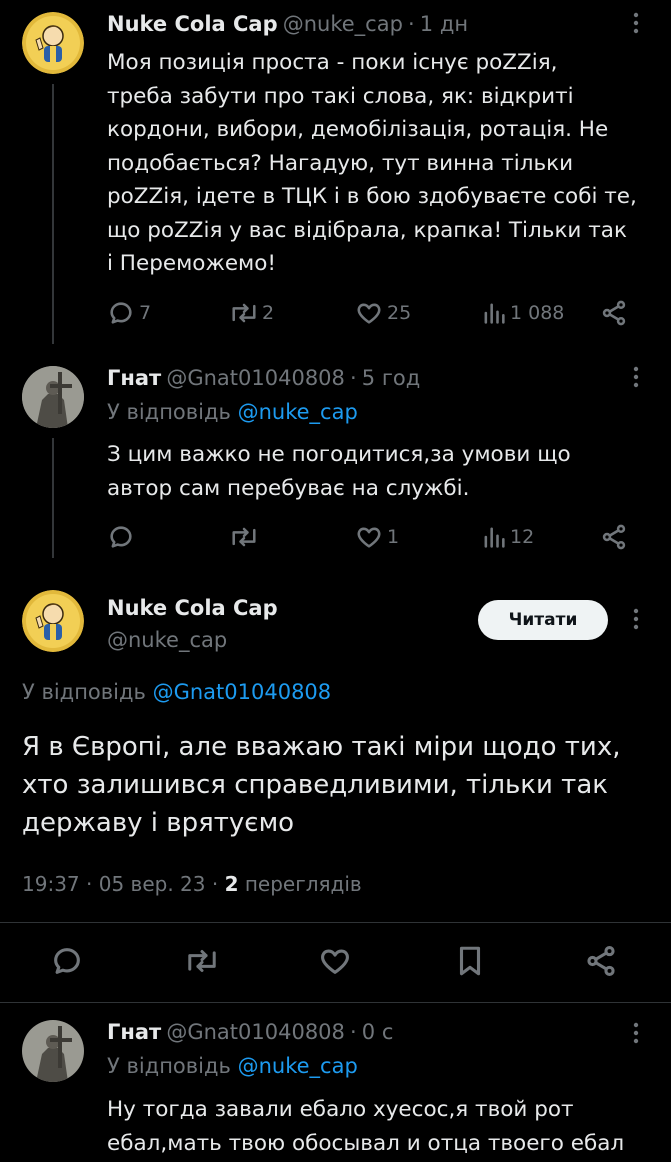 The width and height of the screenshot is (671, 1162). I want to click on bookmark-icon, so click(470, 961).